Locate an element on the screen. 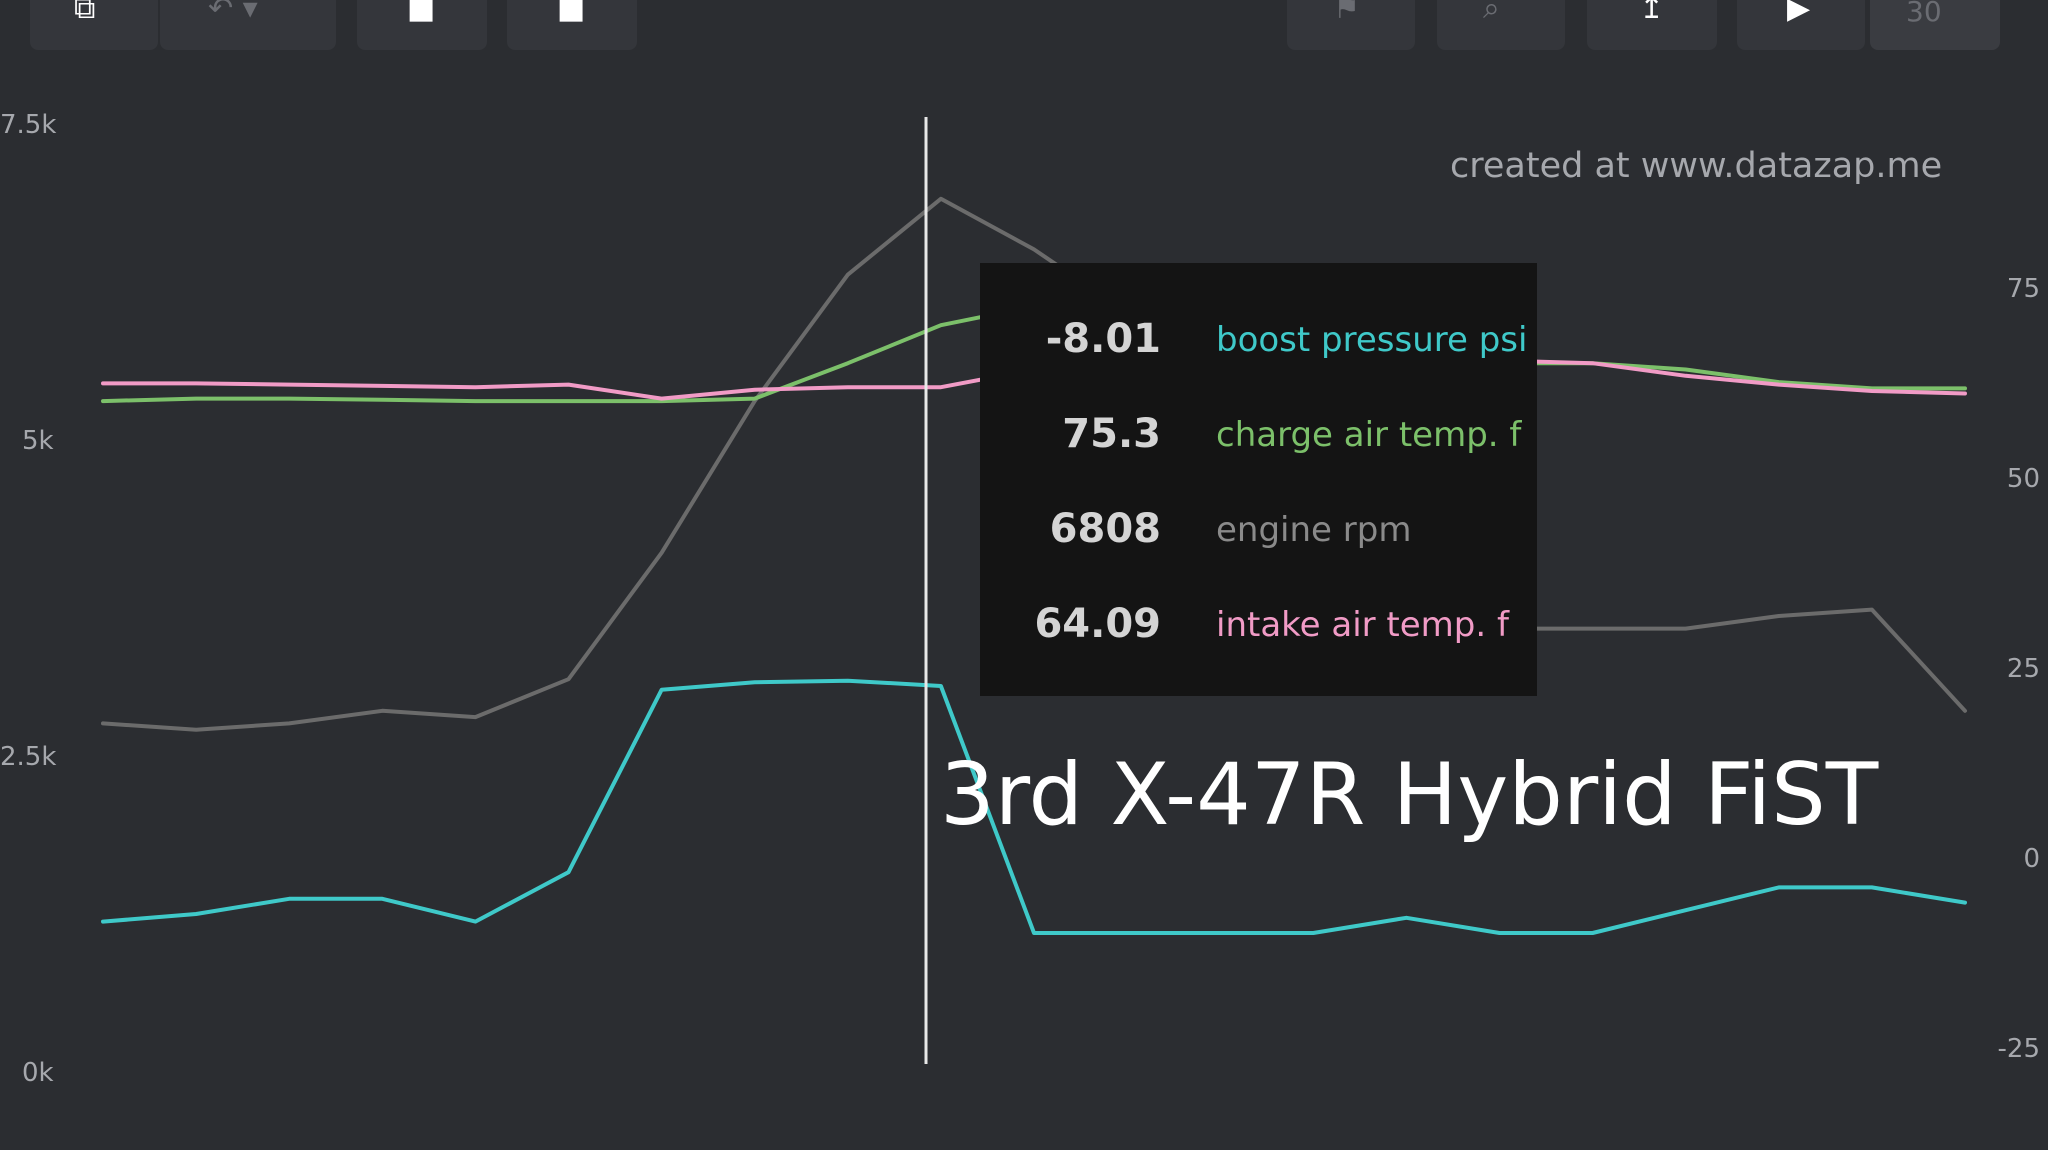 This screenshot has height=1150, width=2048. left-axis-tick: 7.5k is located at coordinates (28, 125).